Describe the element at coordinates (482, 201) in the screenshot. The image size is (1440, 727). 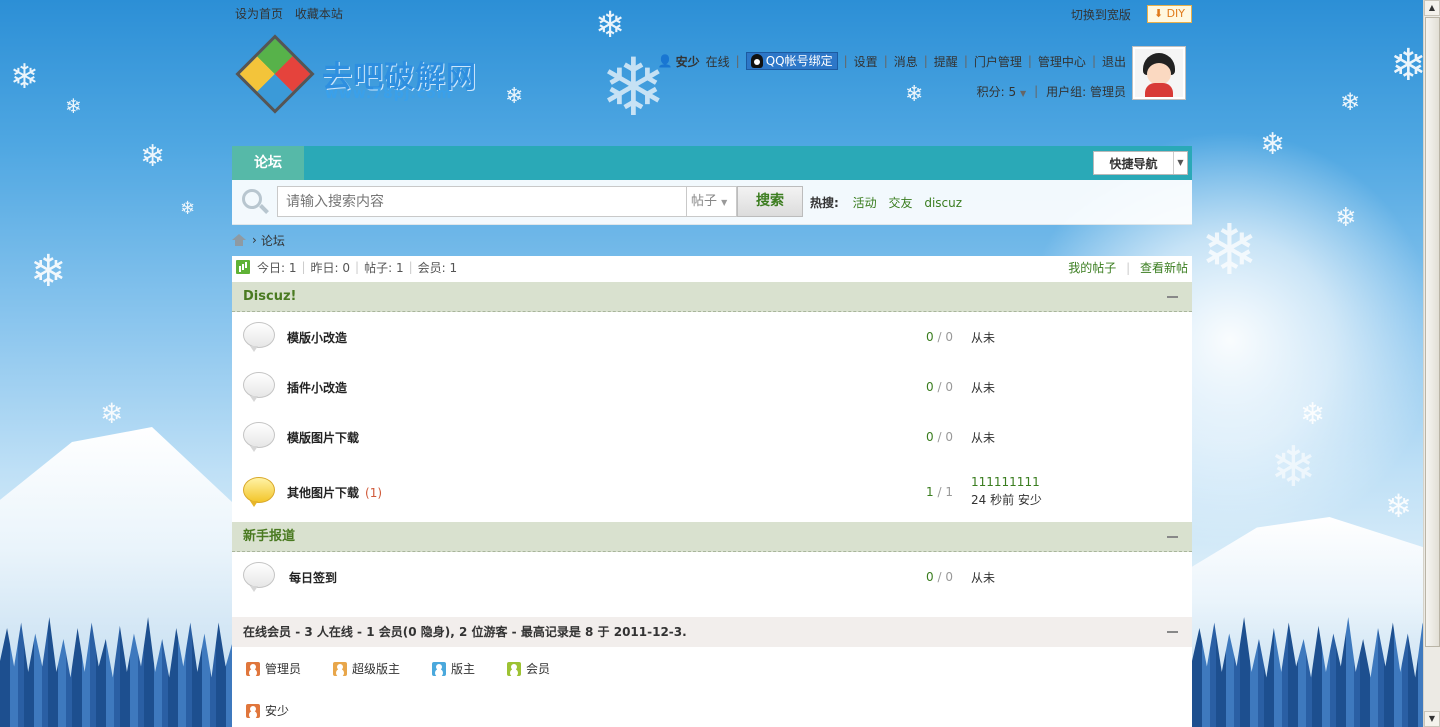
I see `search-input` at that location.